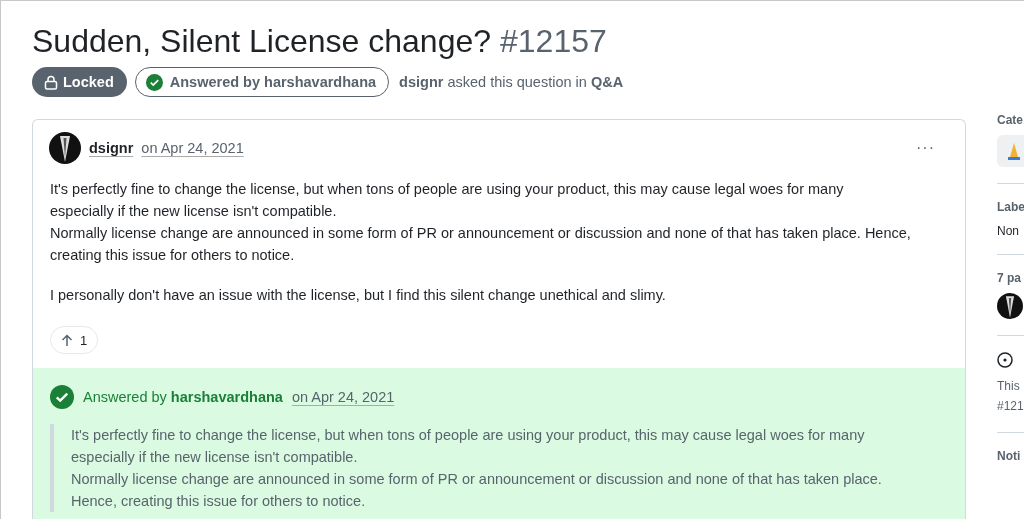  What do you see at coordinates (1010, 396) in the screenshot?
I see `info-text: This #121` at bounding box center [1010, 396].